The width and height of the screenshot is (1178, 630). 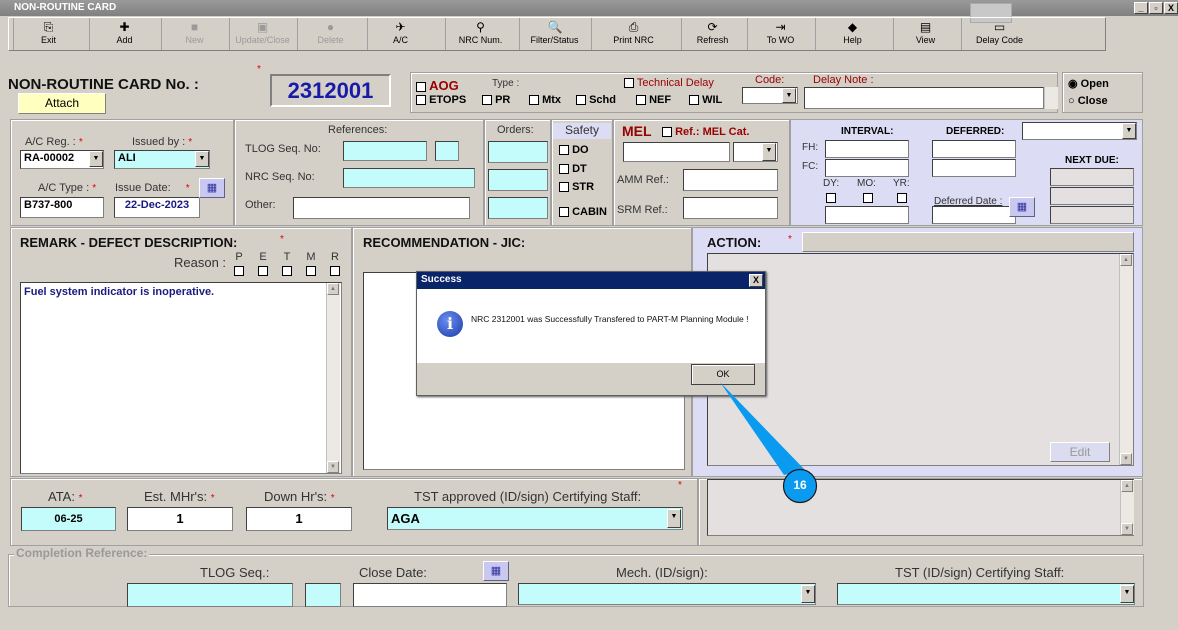 What do you see at coordinates (986, 594) in the screenshot?
I see `tst-certifying-select` at bounding box center [986, 594].